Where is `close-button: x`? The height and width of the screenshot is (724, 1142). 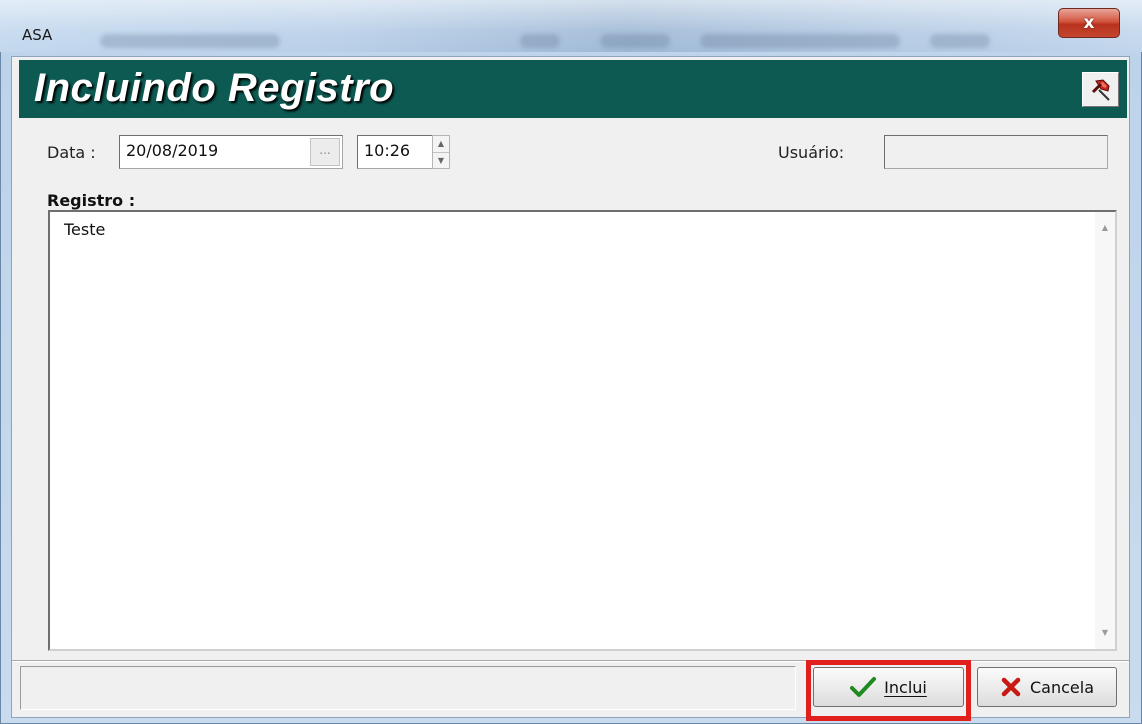
close-button: x is located at coordinates (1089, 23).